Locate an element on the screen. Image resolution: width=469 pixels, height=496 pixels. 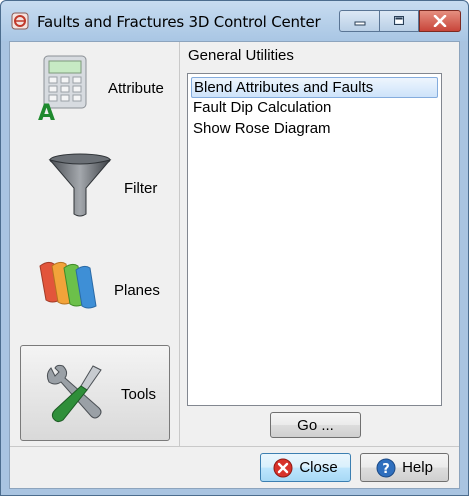
sidebar-item-label: Attribute is located at coordinates (136, 88).